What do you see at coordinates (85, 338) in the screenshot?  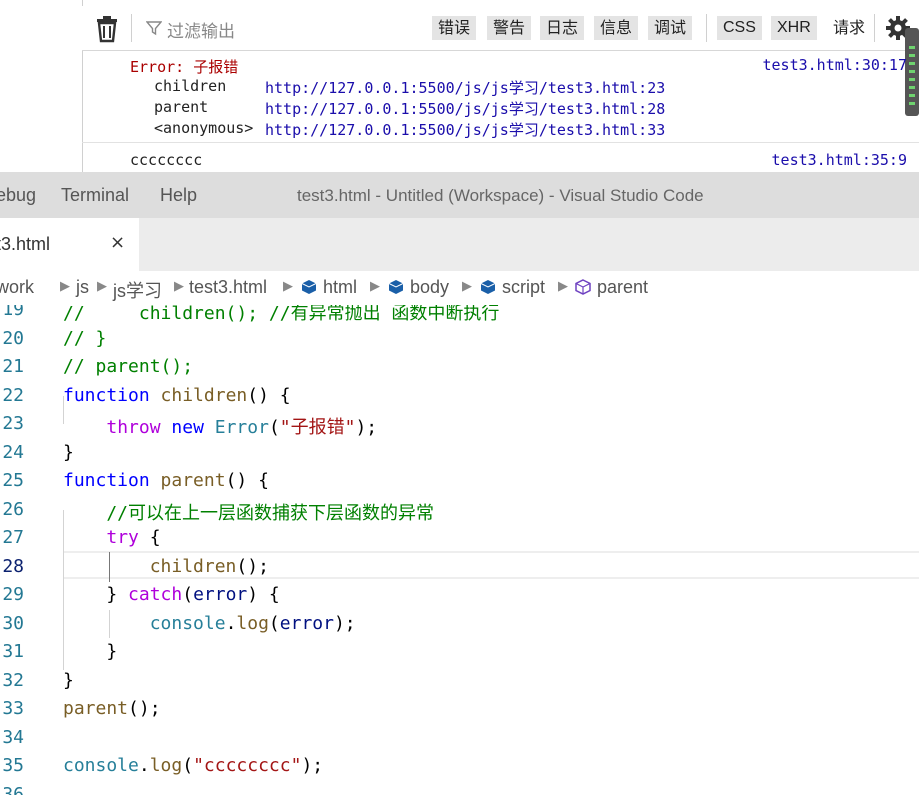 I see `code-text: // }` at bounding box center [85, 338].